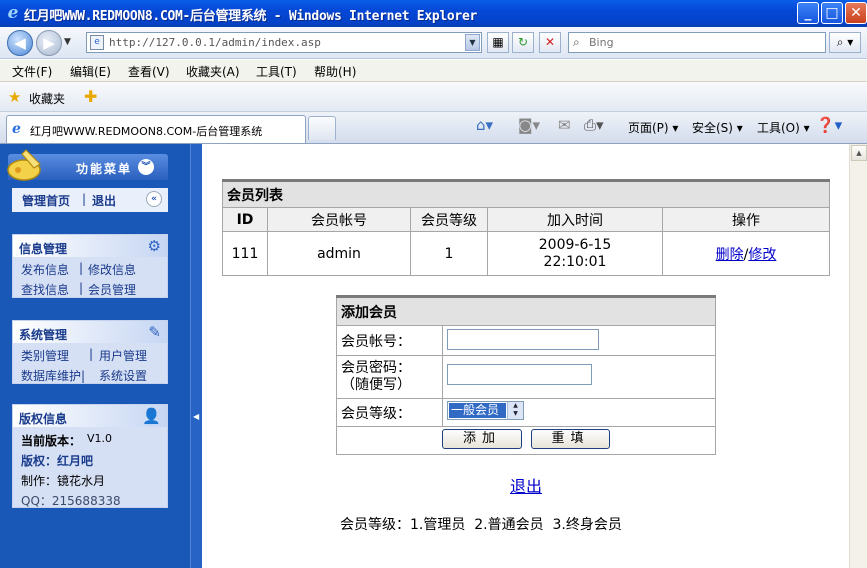  What do you see at coordinates (529, 125) in the screenshot?
I see `feeds-icon: ◙▾` at bounding box center [529, 125].